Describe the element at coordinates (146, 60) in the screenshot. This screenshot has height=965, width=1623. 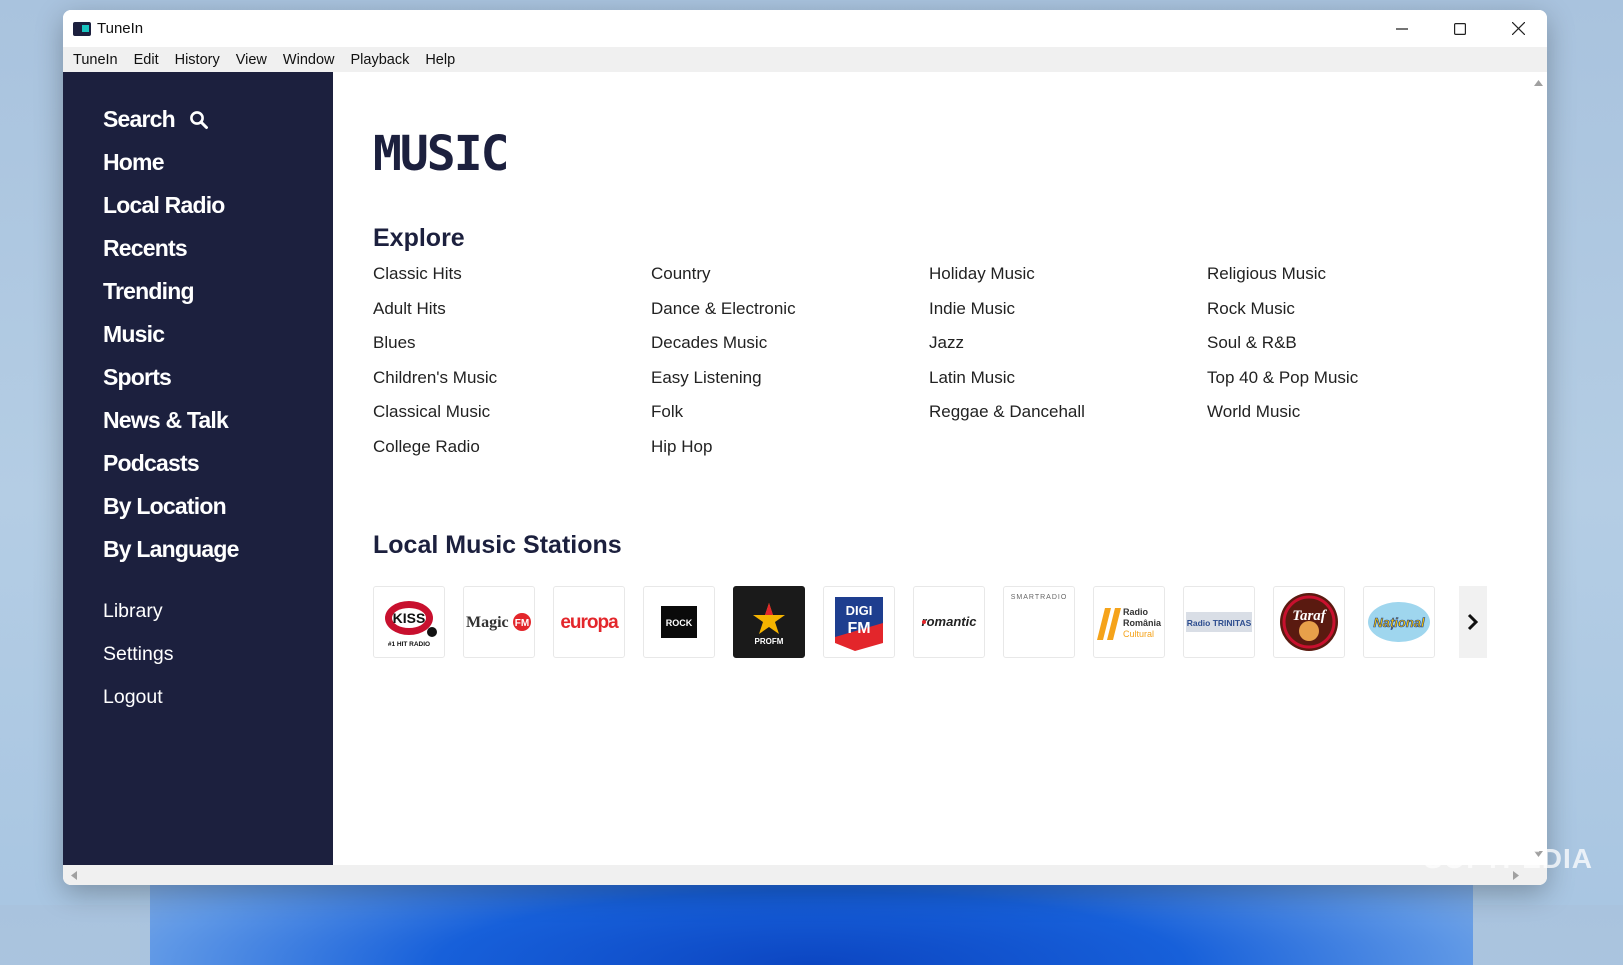
I see `menu-edit: Edit` at that location.